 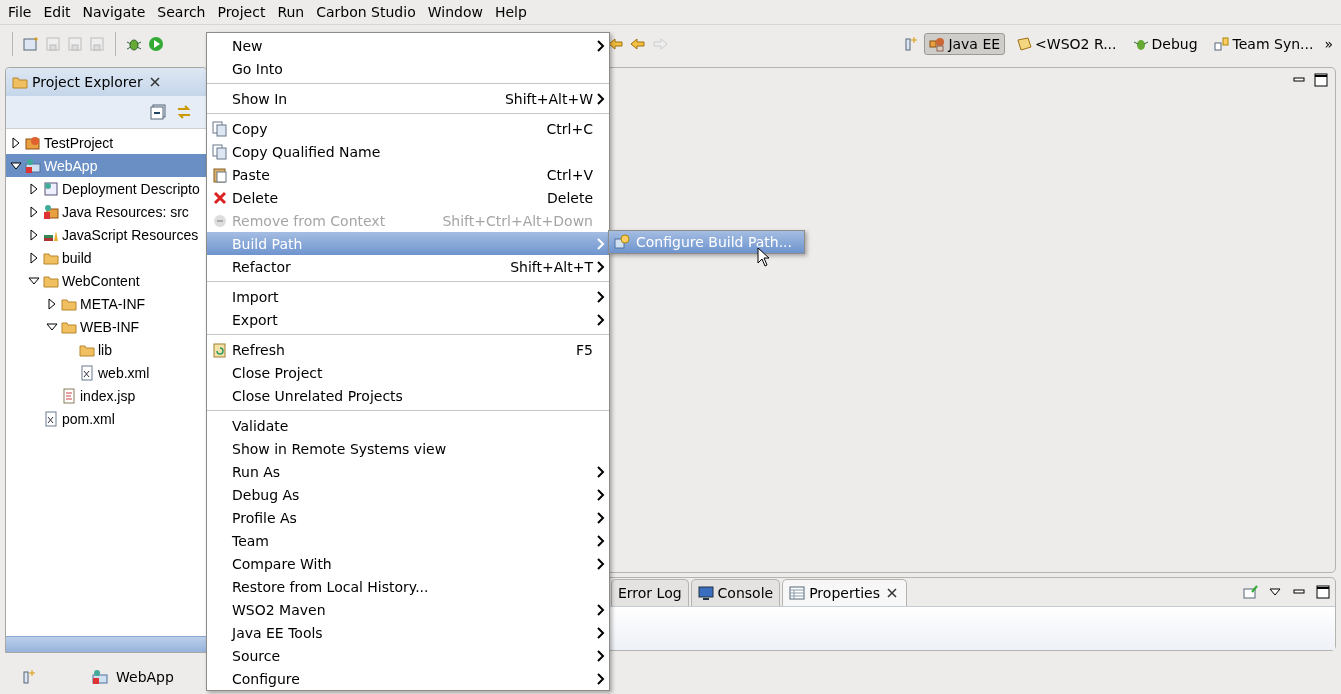 I want to click on menu-item: Export, so click(x=408, y=319).